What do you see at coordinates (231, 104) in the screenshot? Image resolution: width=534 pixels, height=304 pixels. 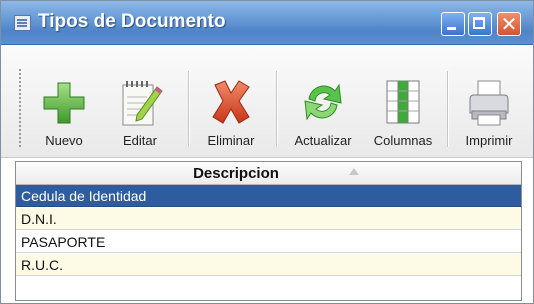 I see `red-x-icon` at bounding box center [231, 104].